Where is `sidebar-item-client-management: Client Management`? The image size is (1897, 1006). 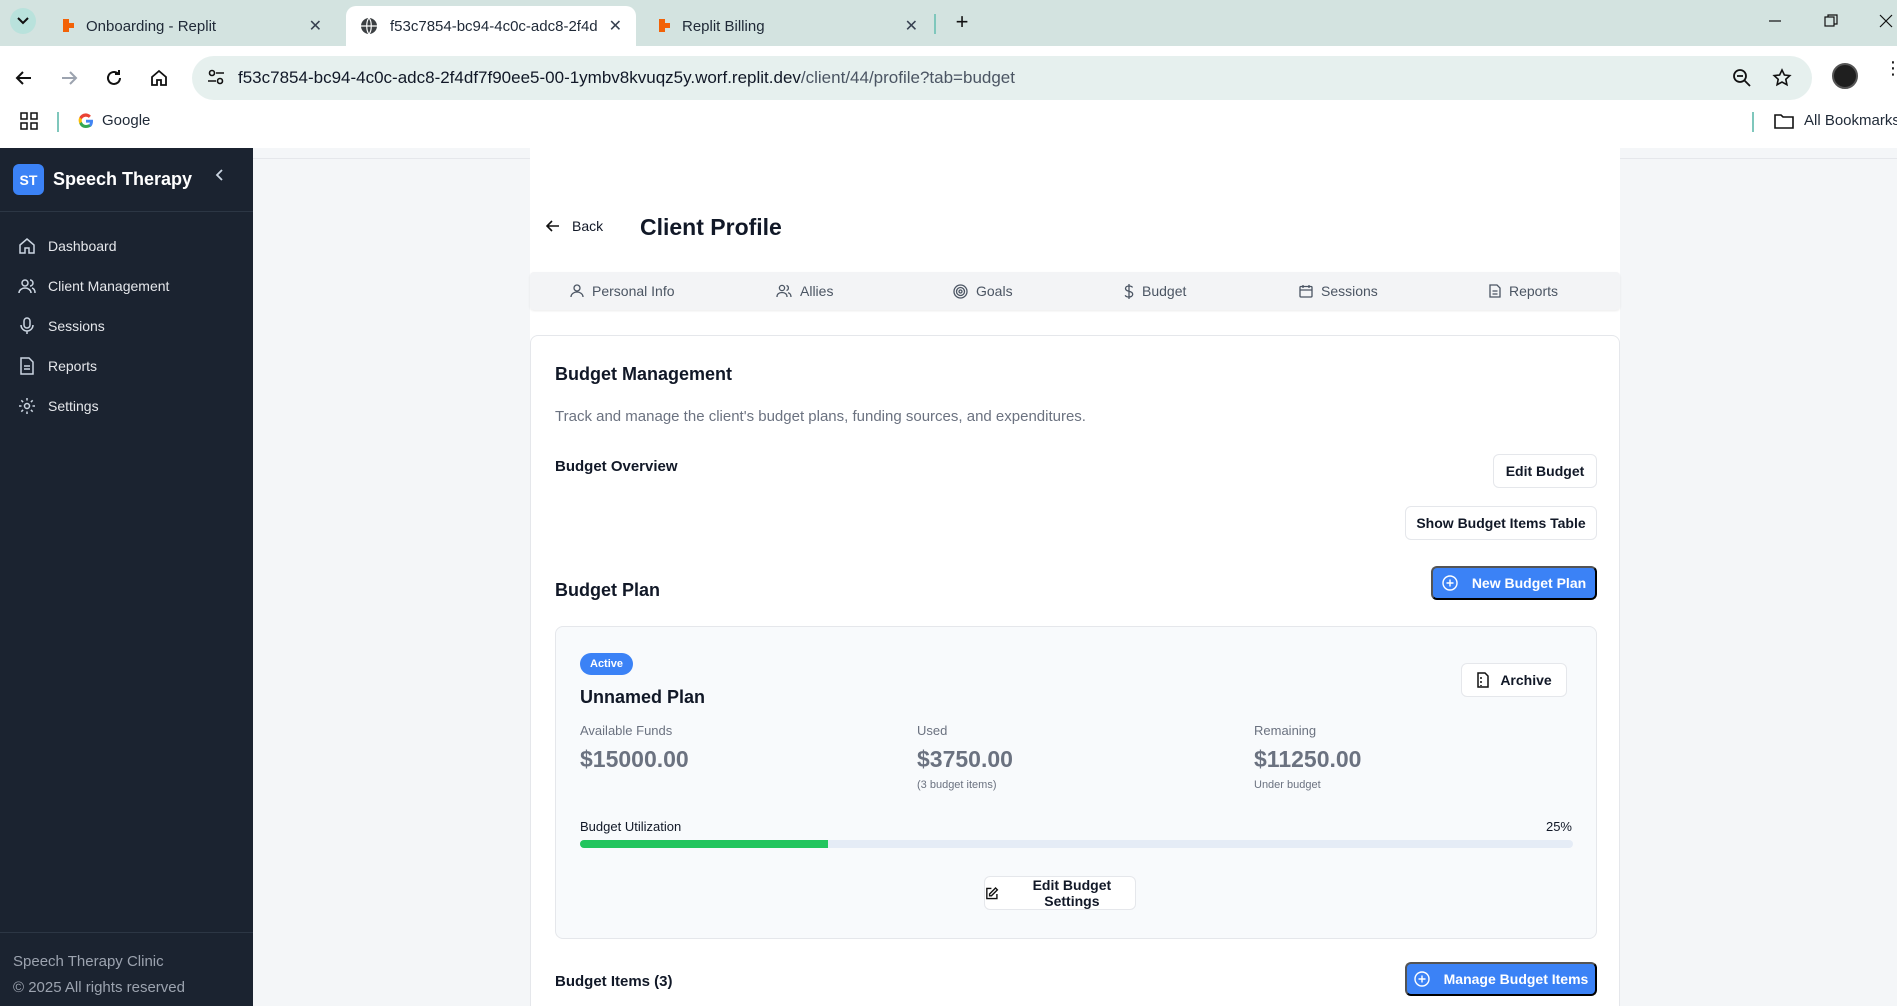 sidebar-item-client-management: Client Management is located at coordinates (126, 286).